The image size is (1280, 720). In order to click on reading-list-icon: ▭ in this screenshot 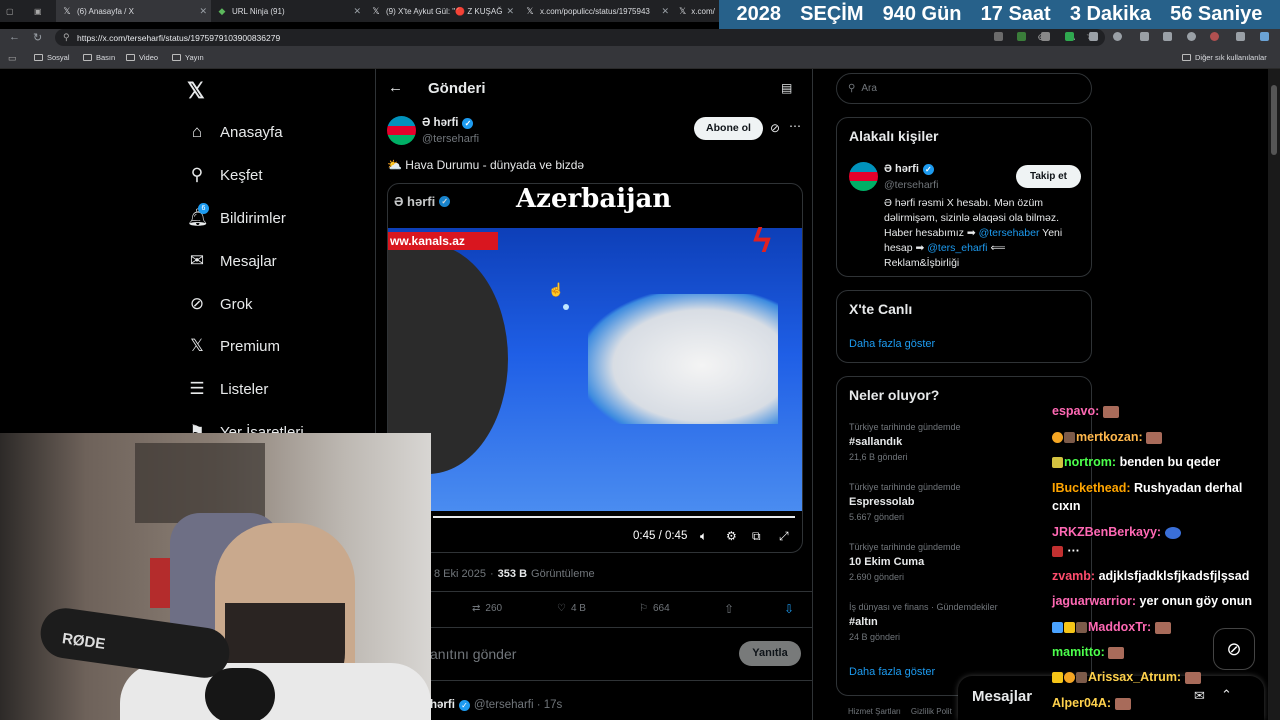, I will do `click(12, 58)`.